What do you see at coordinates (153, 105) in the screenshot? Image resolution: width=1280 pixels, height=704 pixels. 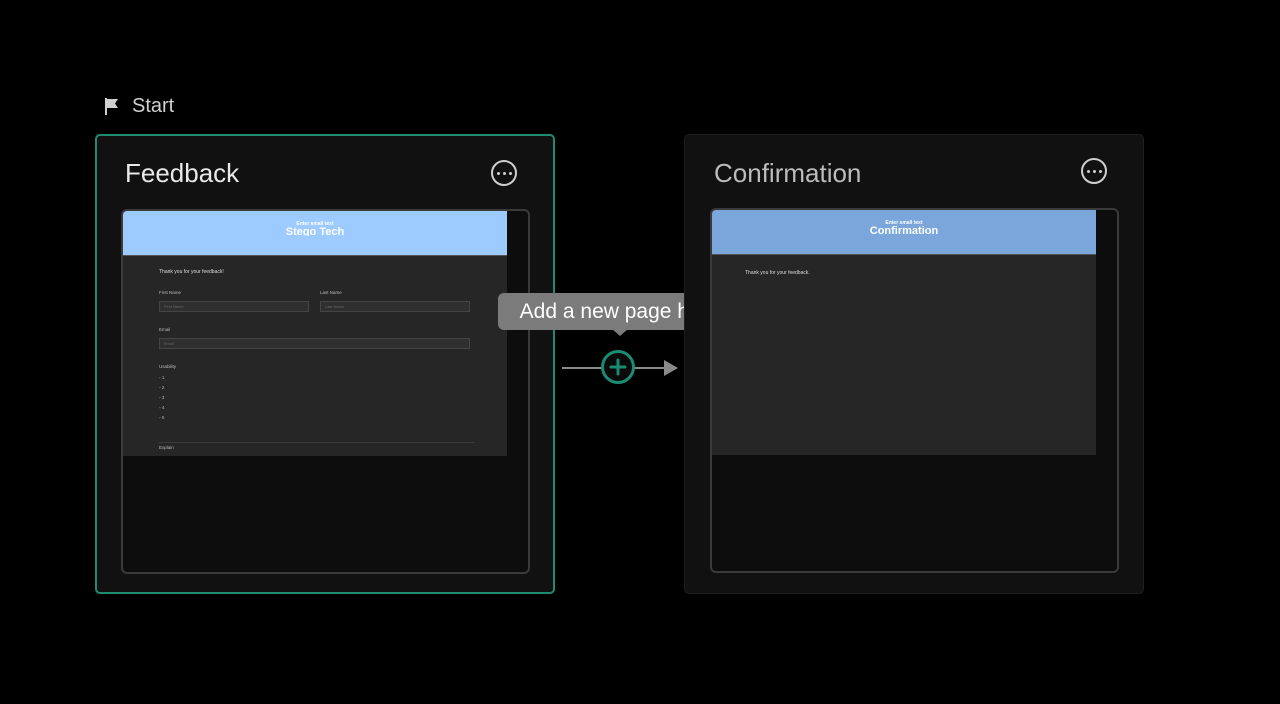 I see `start-text: Start` at bounding box center [153, 105].